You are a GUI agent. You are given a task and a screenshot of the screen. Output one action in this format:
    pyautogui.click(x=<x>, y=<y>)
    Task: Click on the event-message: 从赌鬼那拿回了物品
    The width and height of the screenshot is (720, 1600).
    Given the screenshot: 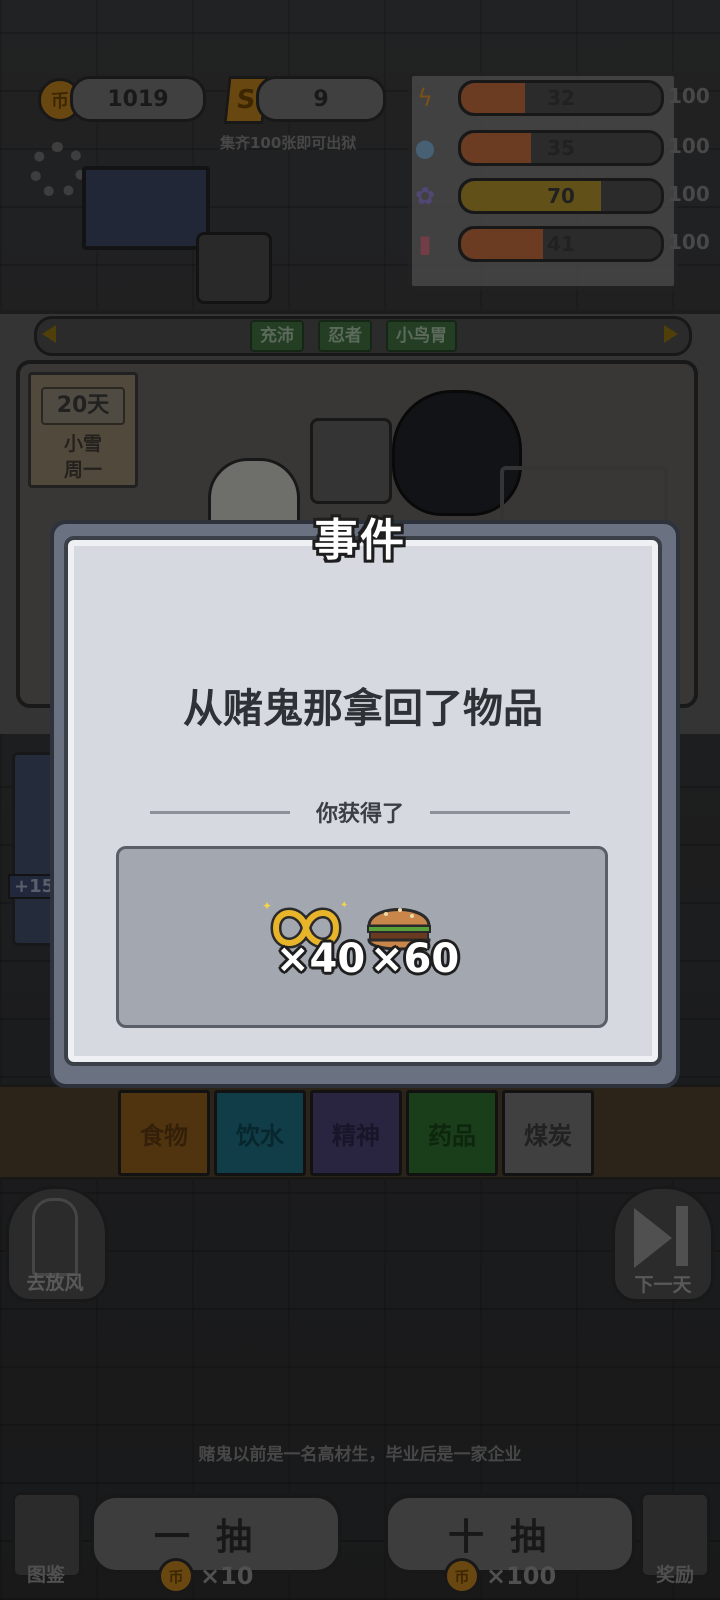 What is the action you would take?
    pyautogui.click(x=363, y=709)
    